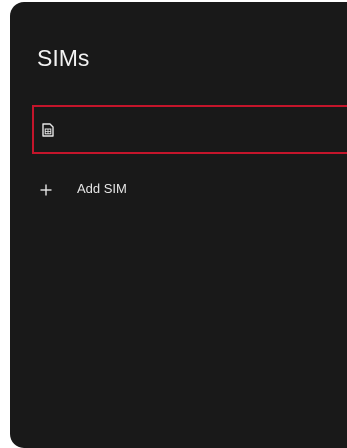 Image resolution: width=347 pixels, height=448 pixels. I want to click on add-sim-label: Add SIM, so click(102, 188).